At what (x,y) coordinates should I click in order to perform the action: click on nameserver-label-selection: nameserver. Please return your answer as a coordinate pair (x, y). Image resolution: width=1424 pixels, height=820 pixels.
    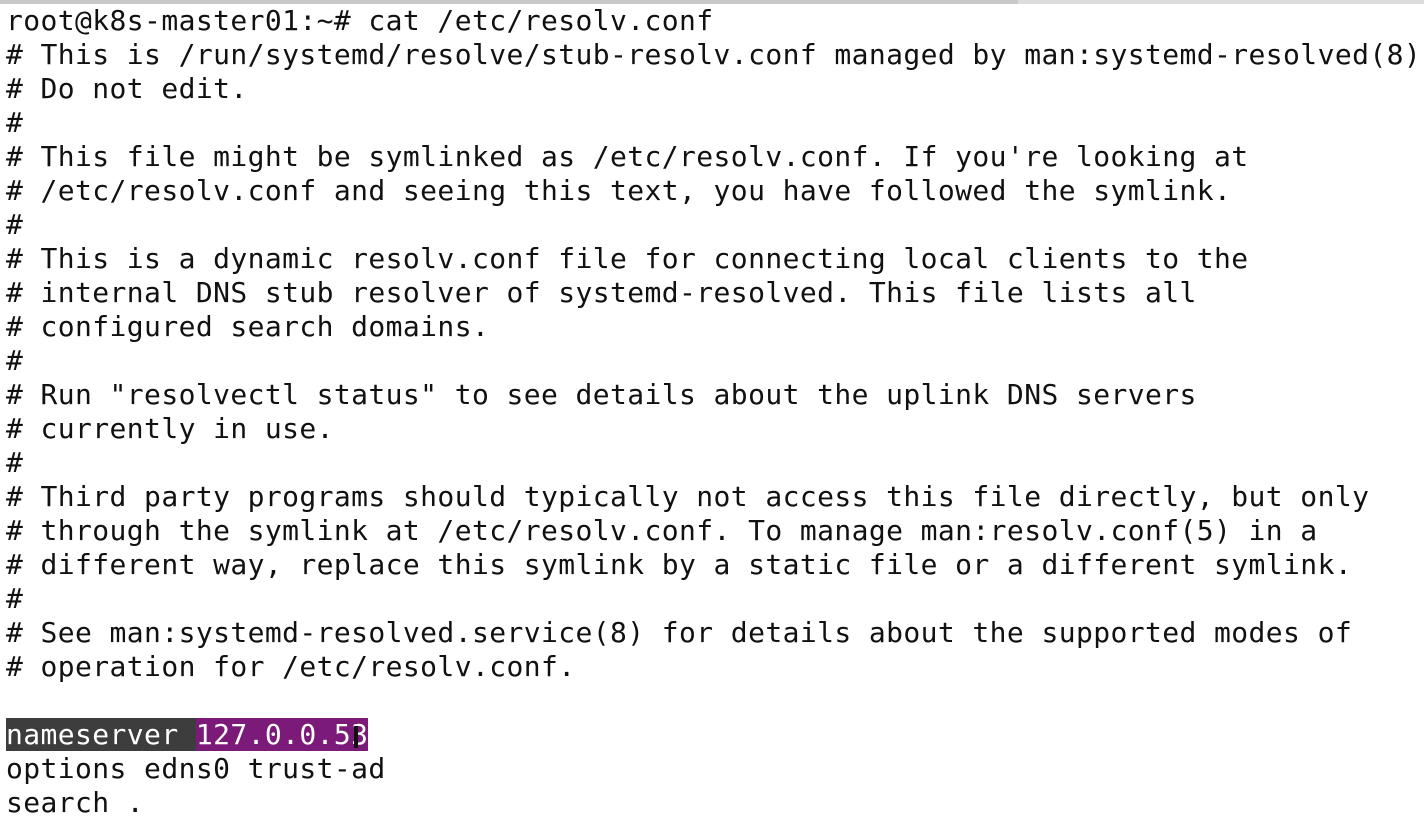
    Looking at the image, I should click on (101, 734).